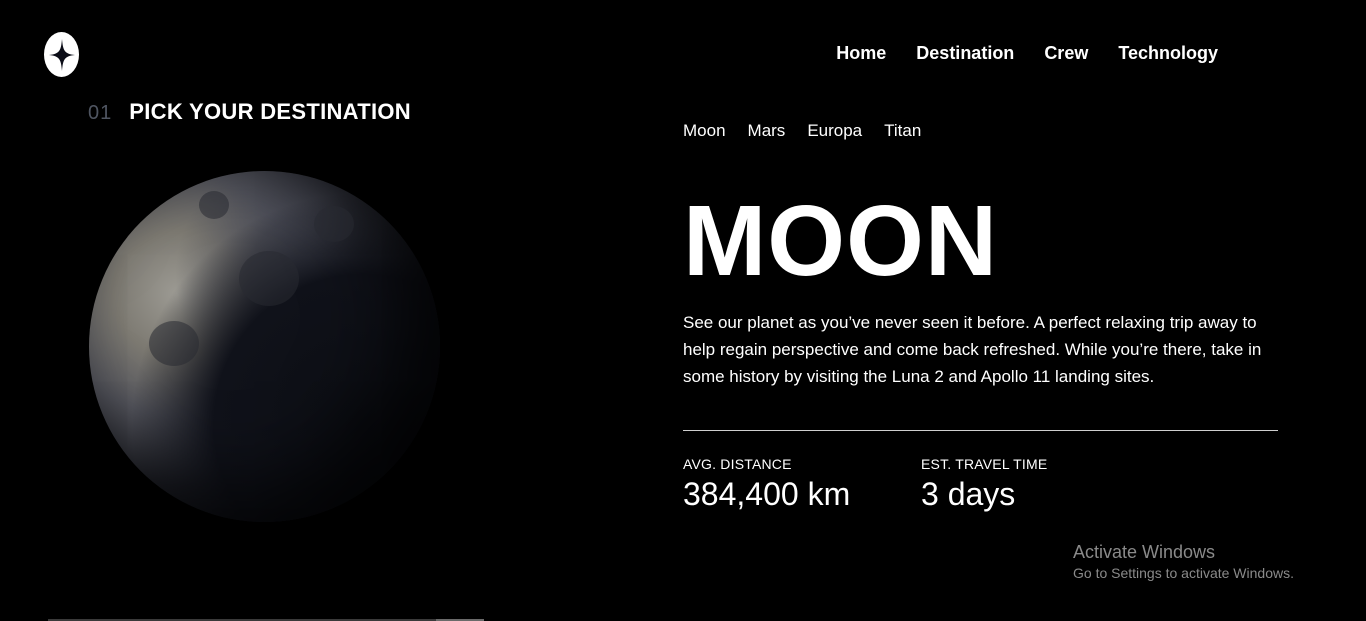 This screenshot has width=1366, height=621. I want to click on stat-travel-time: EST. TRAVEL TIME 3 days, so click(984, 484).